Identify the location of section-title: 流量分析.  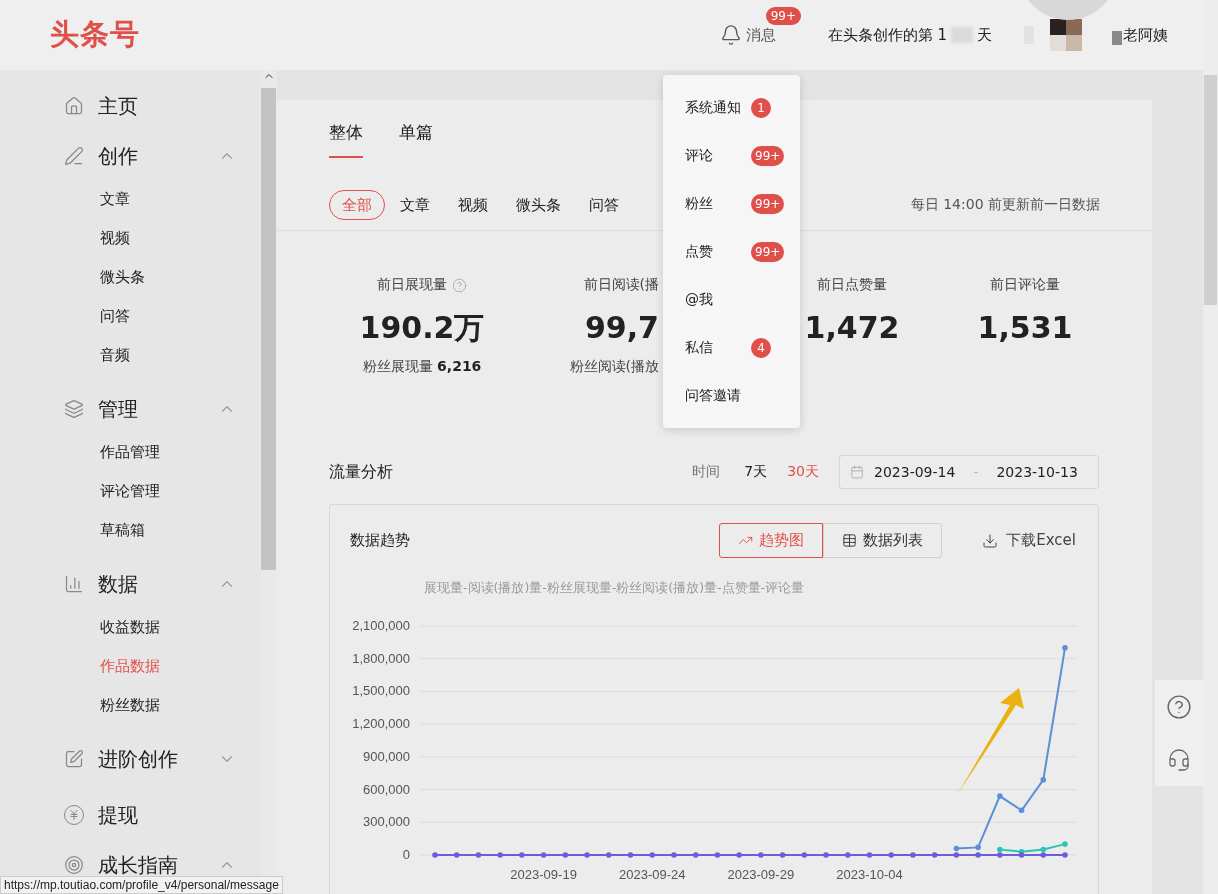
(361, 472).